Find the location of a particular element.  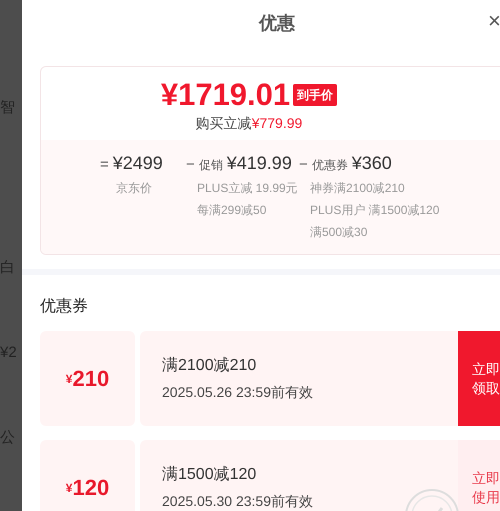

final-price: ¥1719.01 is located at coordinates (225, 94).